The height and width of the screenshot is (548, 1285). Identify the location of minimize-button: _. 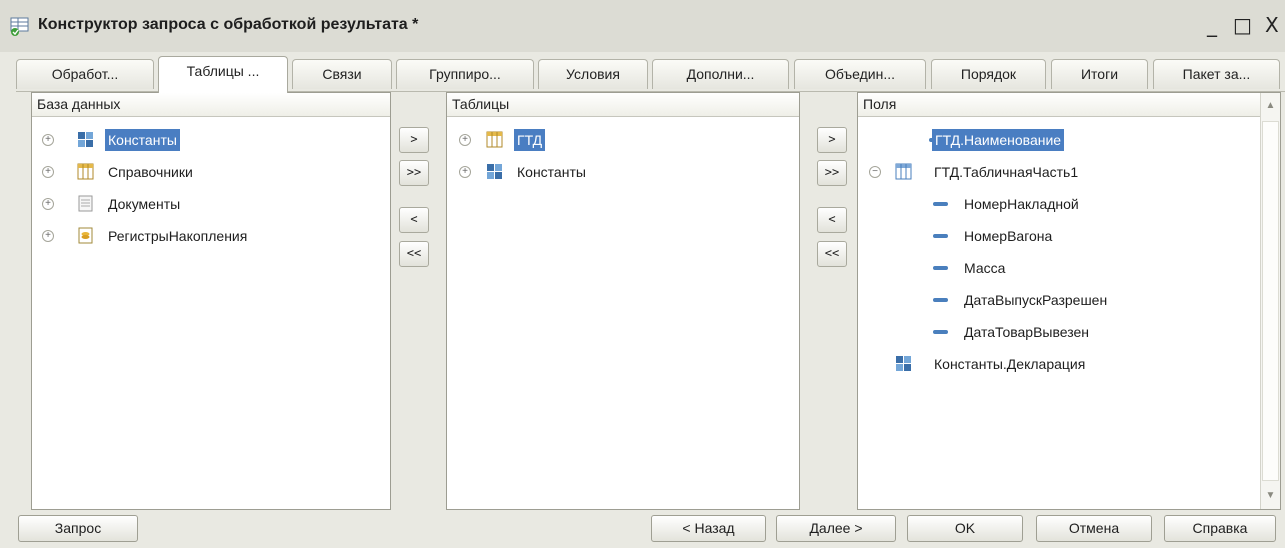
(1212, 25).